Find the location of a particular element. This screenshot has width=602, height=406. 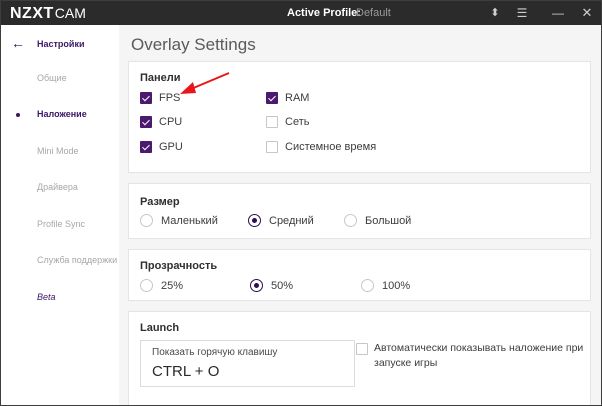

checkbox-gpu: GPU is located at coordinates (161, 147).